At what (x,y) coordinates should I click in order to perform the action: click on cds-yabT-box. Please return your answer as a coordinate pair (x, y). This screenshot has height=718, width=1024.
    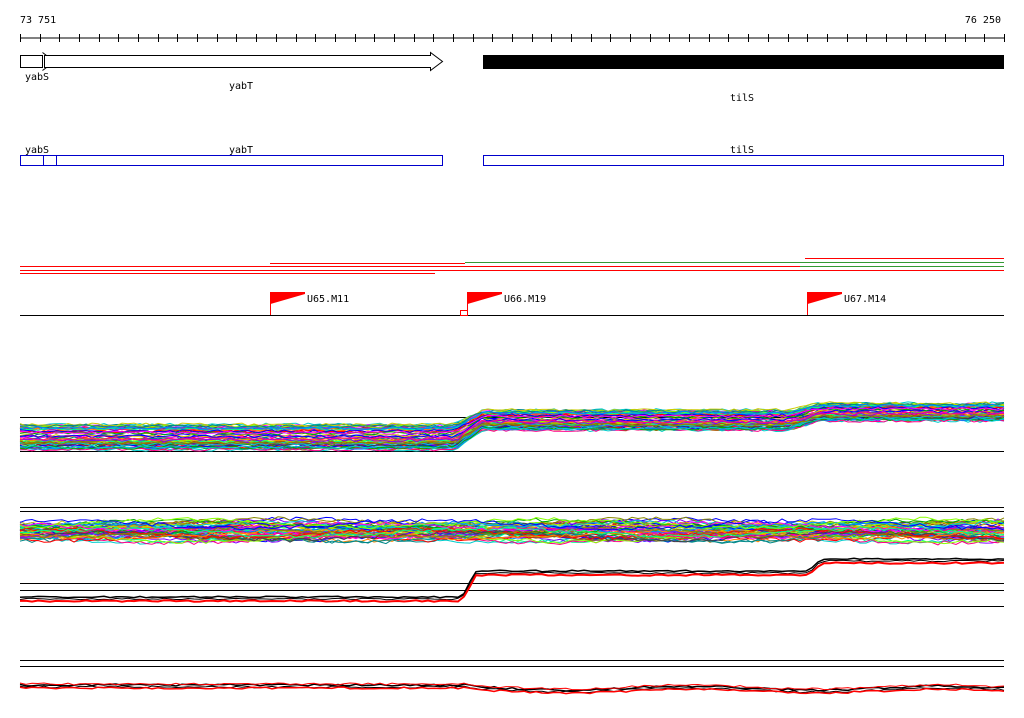
    Looking at the image, I should click on (231, 160).